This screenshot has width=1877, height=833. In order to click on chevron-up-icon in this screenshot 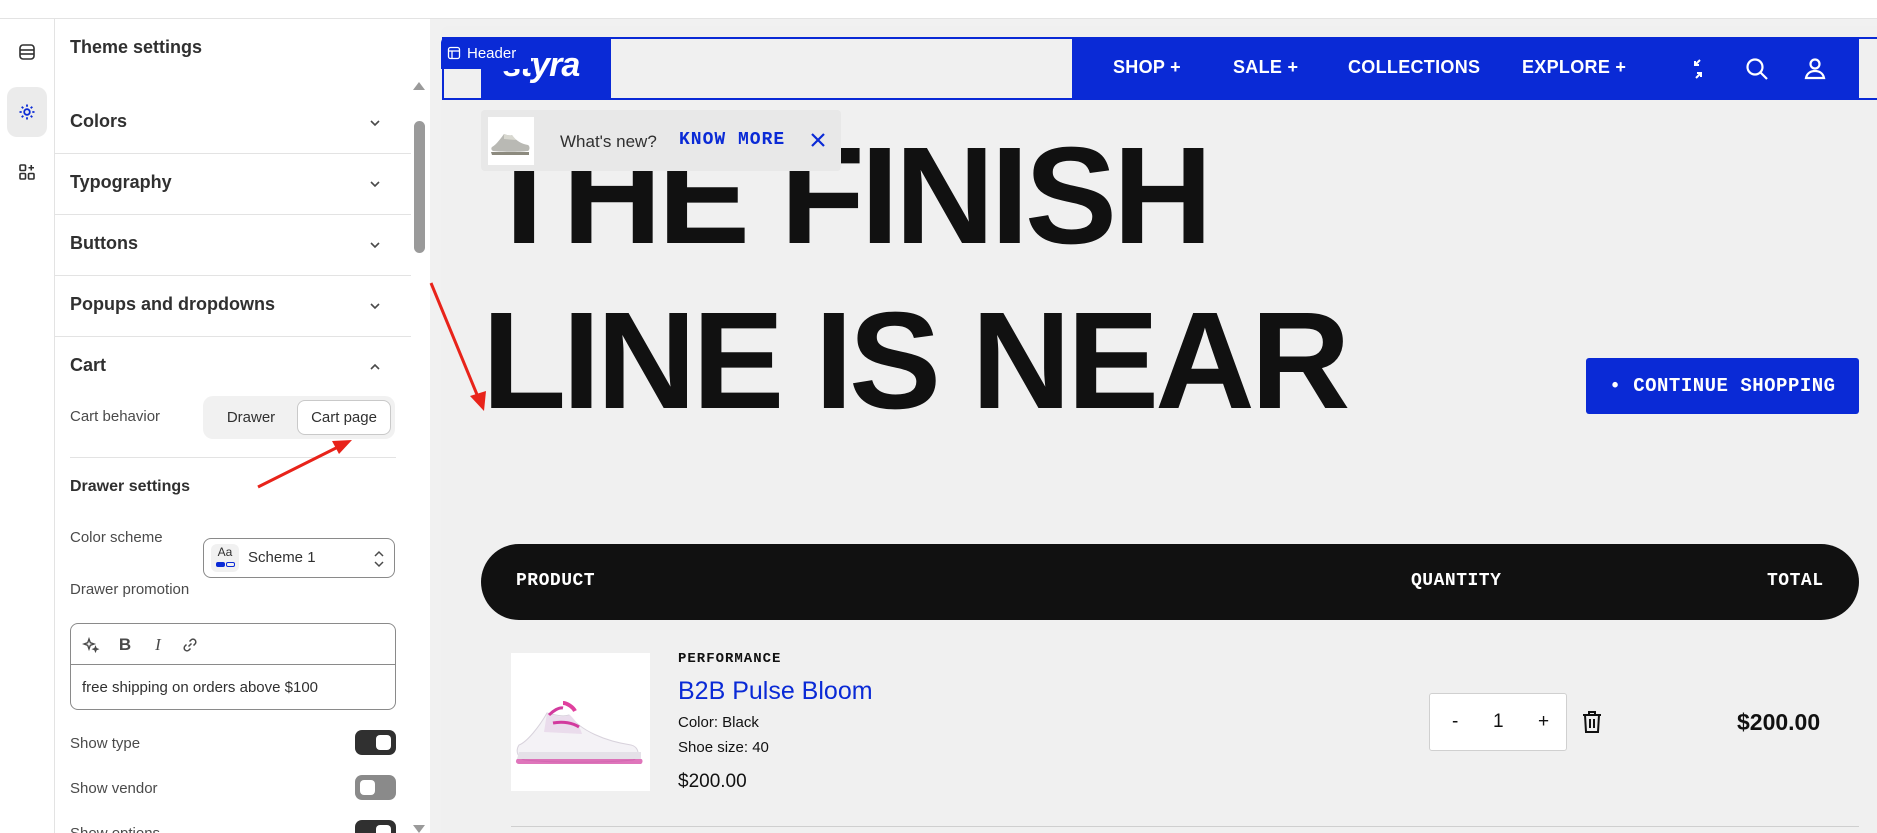, I will do `click(375, 366)`.